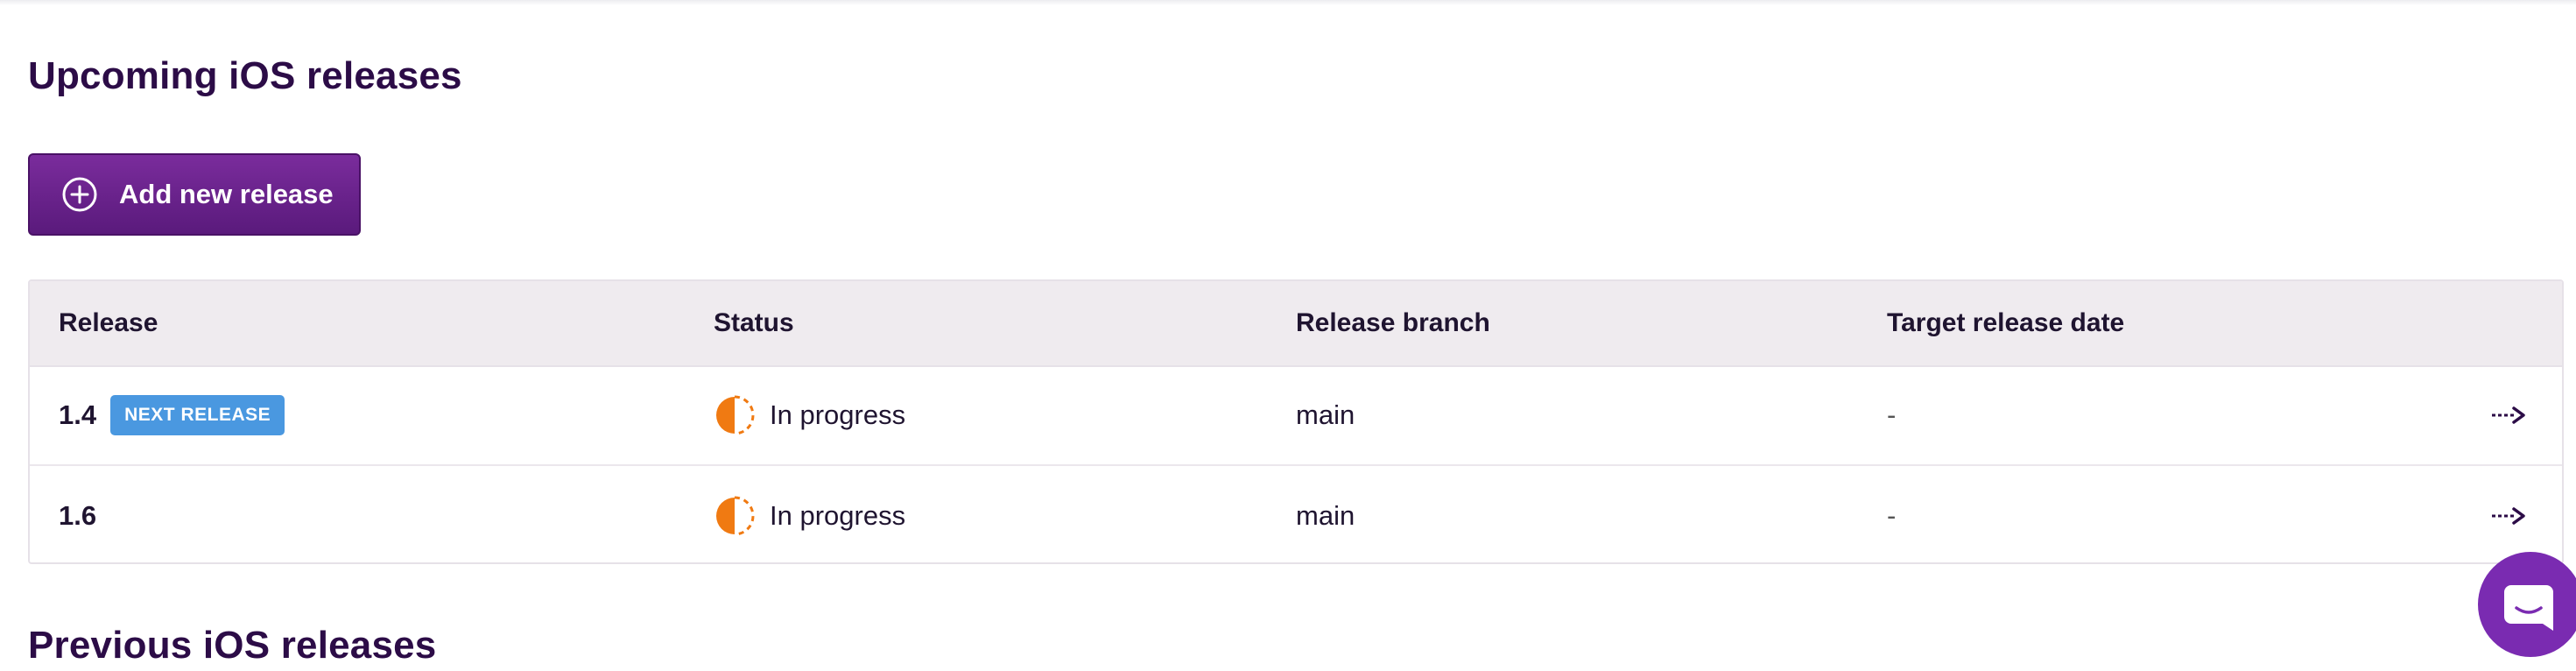  I want to click on chat-launcher-button, so click(2527, 604).